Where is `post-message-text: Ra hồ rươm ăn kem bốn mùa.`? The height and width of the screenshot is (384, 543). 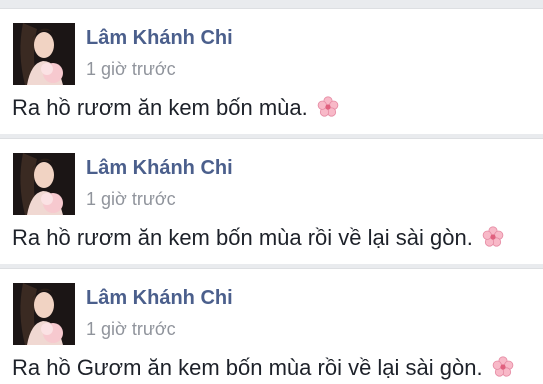 post-message-text: Ra hồ rươm ăn kem bốn mùa. is located at coordinates (160, 107).